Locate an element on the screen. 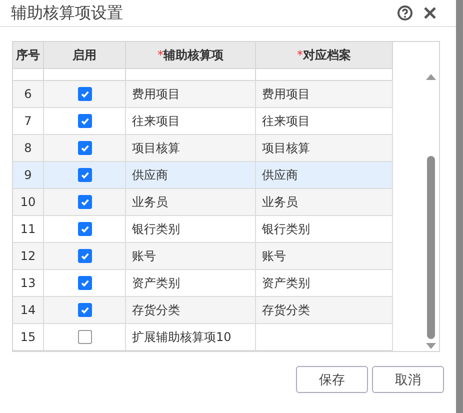  scroll-down-icon is located at coordinates (431, 346).